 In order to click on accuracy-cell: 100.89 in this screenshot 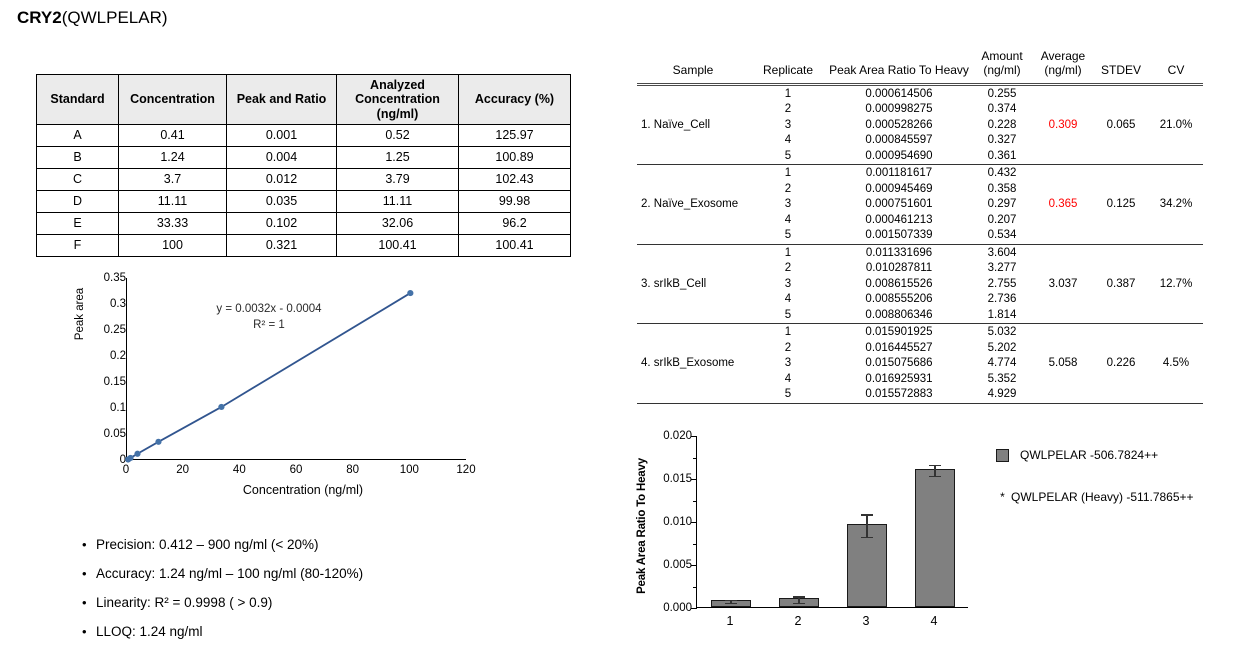, I will do `click(514, 158)`.